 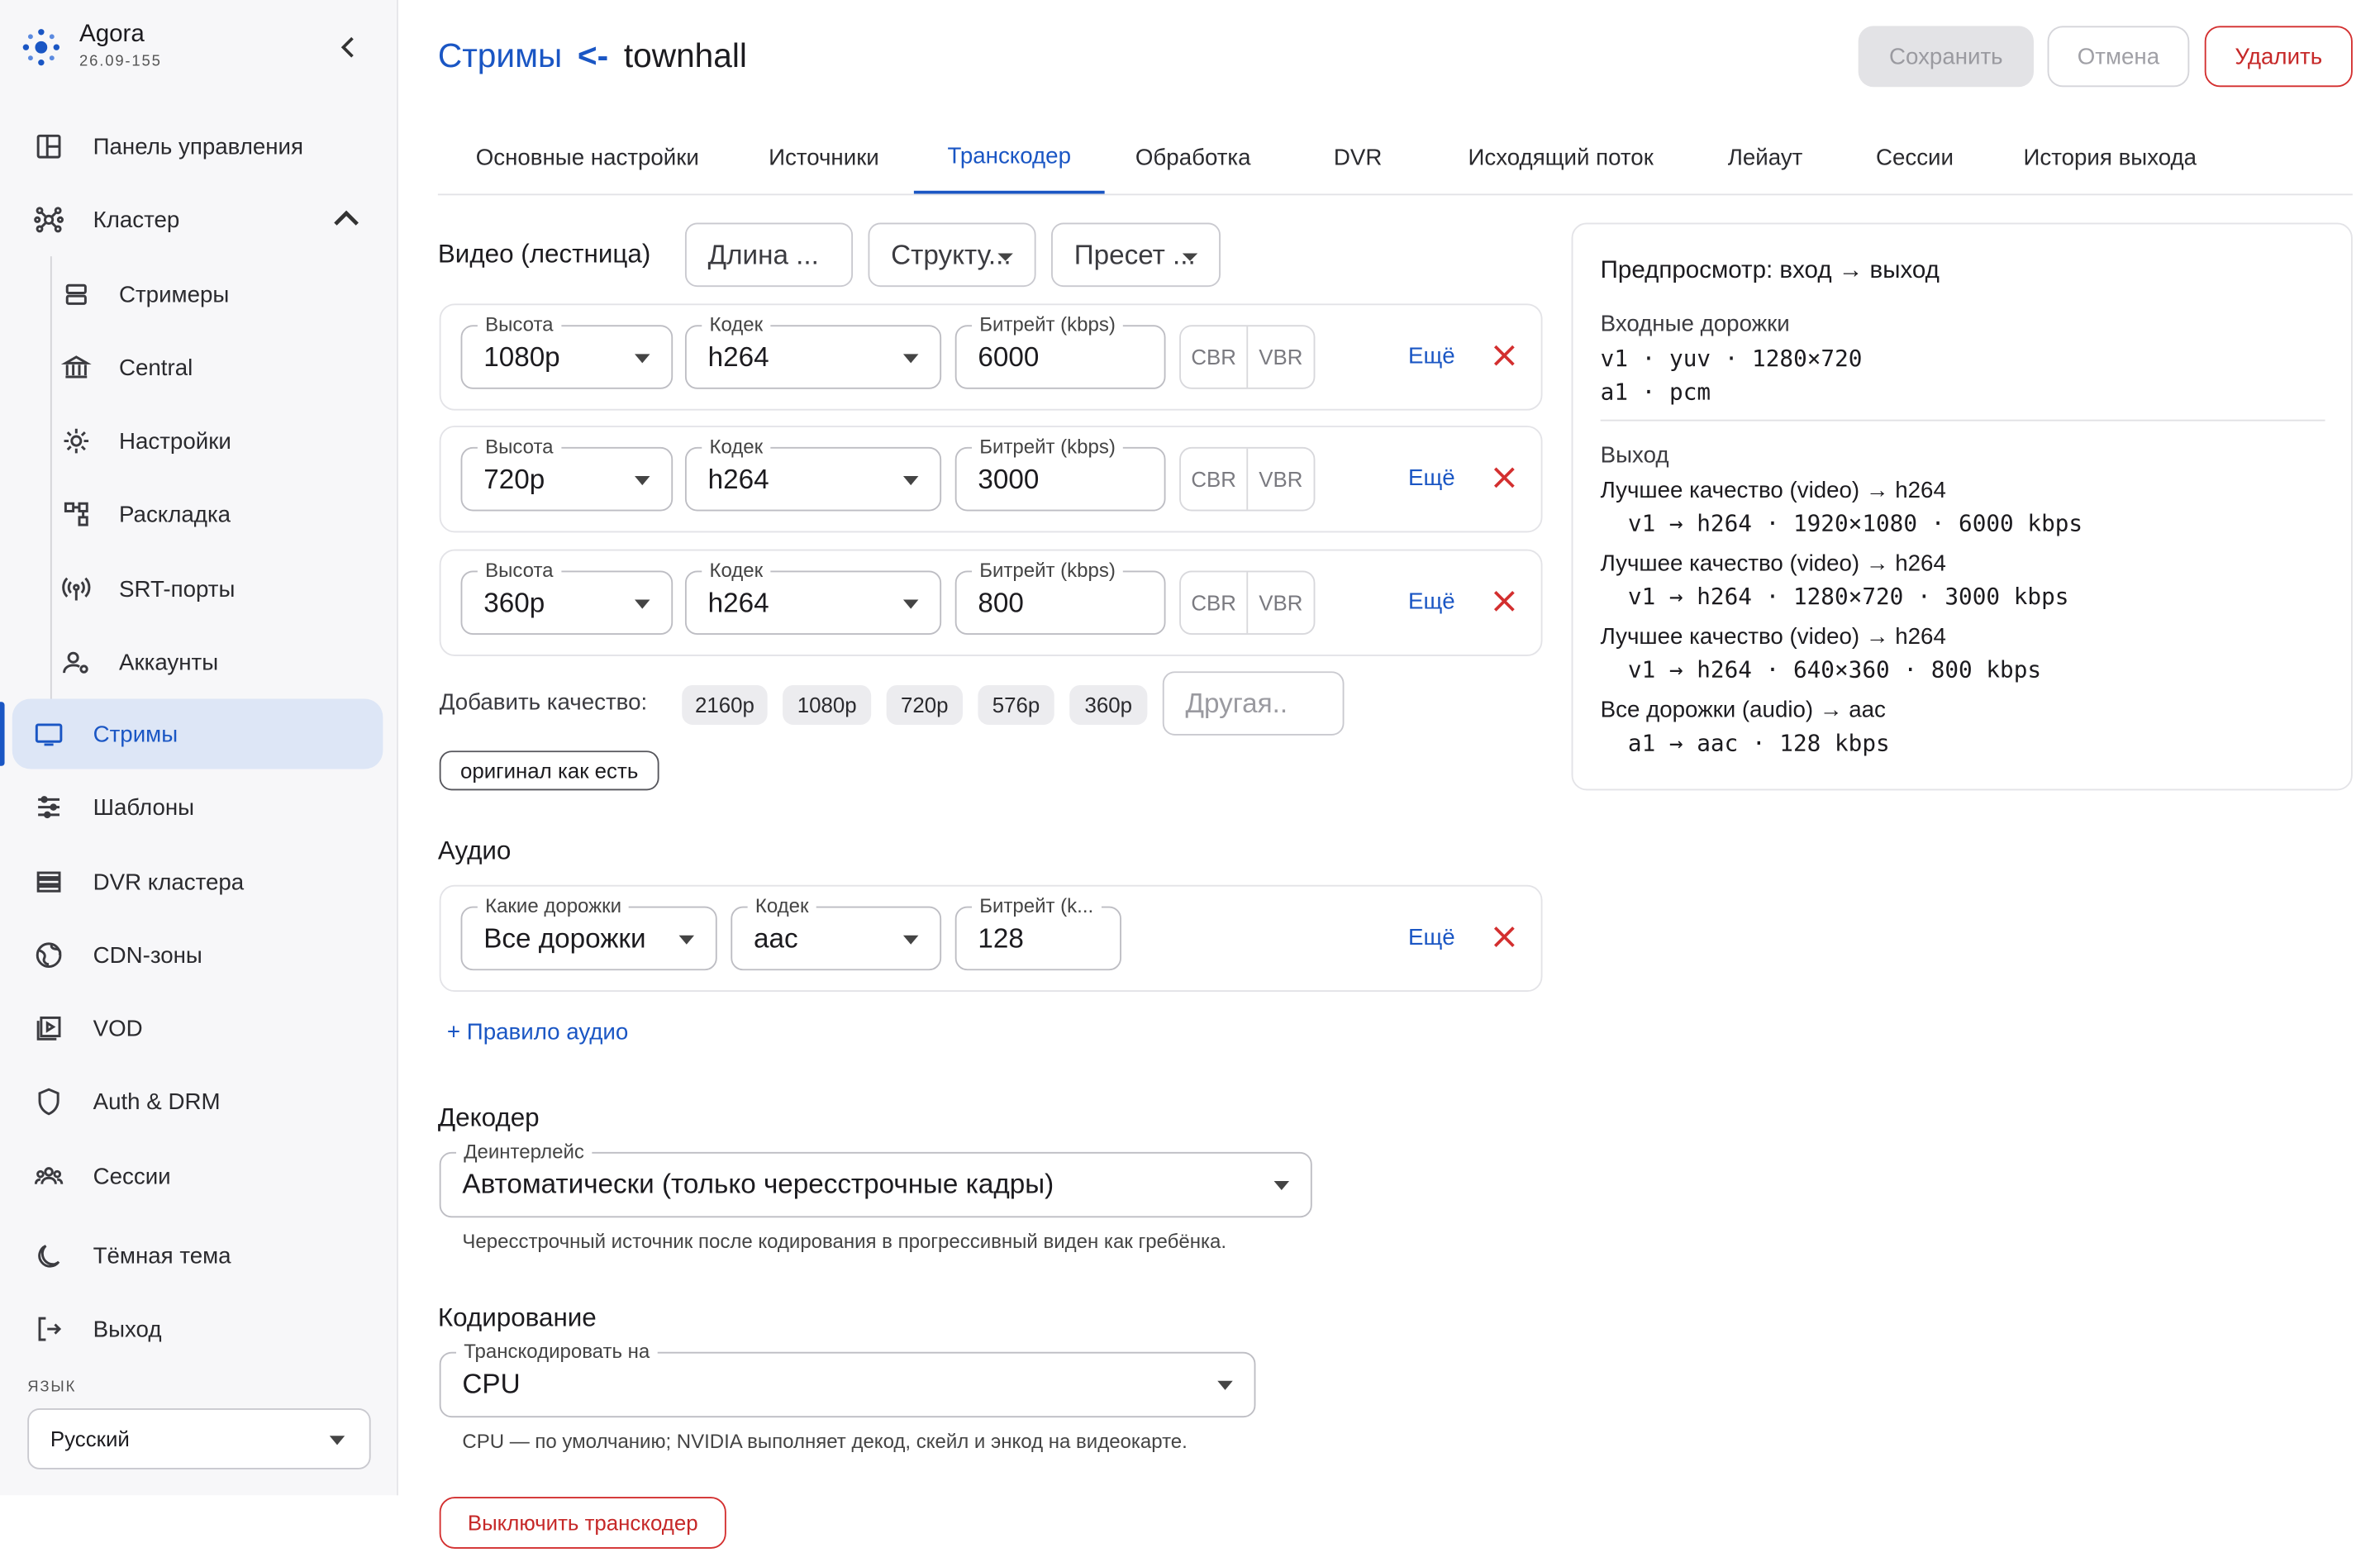 What do you see at coordinates (1108, 704) in the screenshot?
I see `add-quality-360p: 360p` at bounding box center [1108, 704].